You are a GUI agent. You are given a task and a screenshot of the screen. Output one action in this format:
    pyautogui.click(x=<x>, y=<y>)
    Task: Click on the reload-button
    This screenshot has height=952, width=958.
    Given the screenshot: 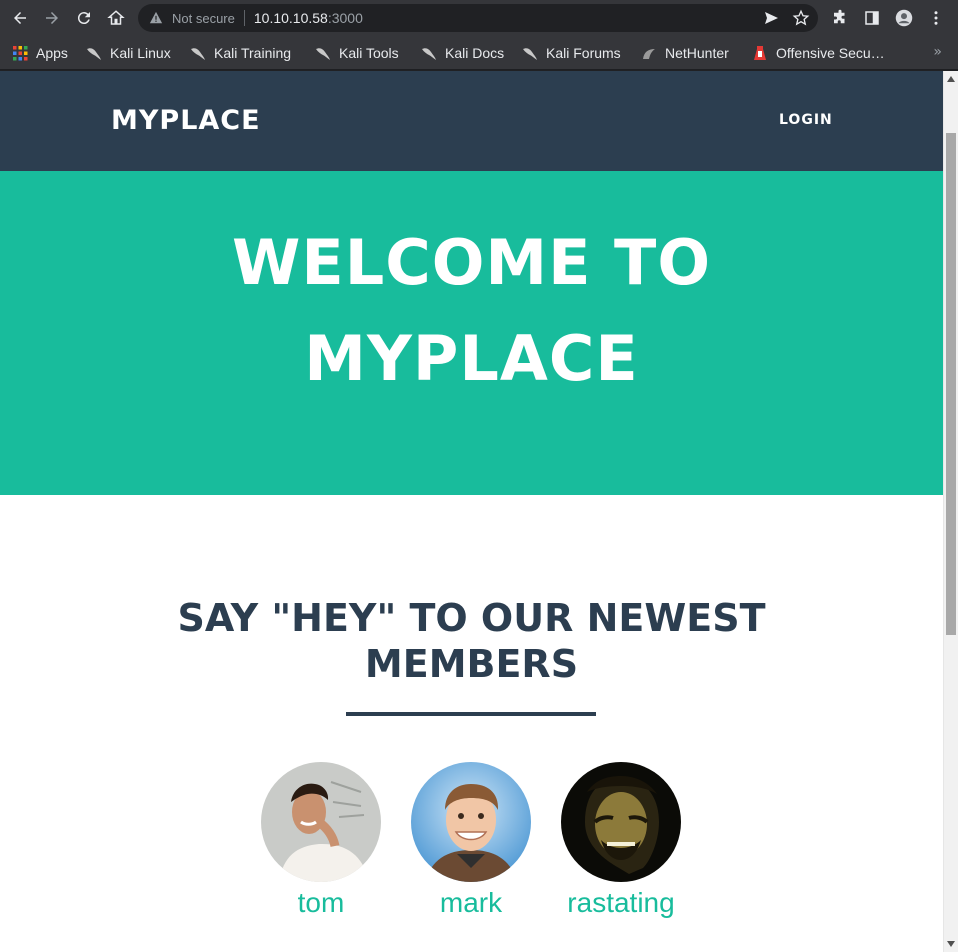 What is the action you would take?
    pyautogui.click(x=84, y=18)
    